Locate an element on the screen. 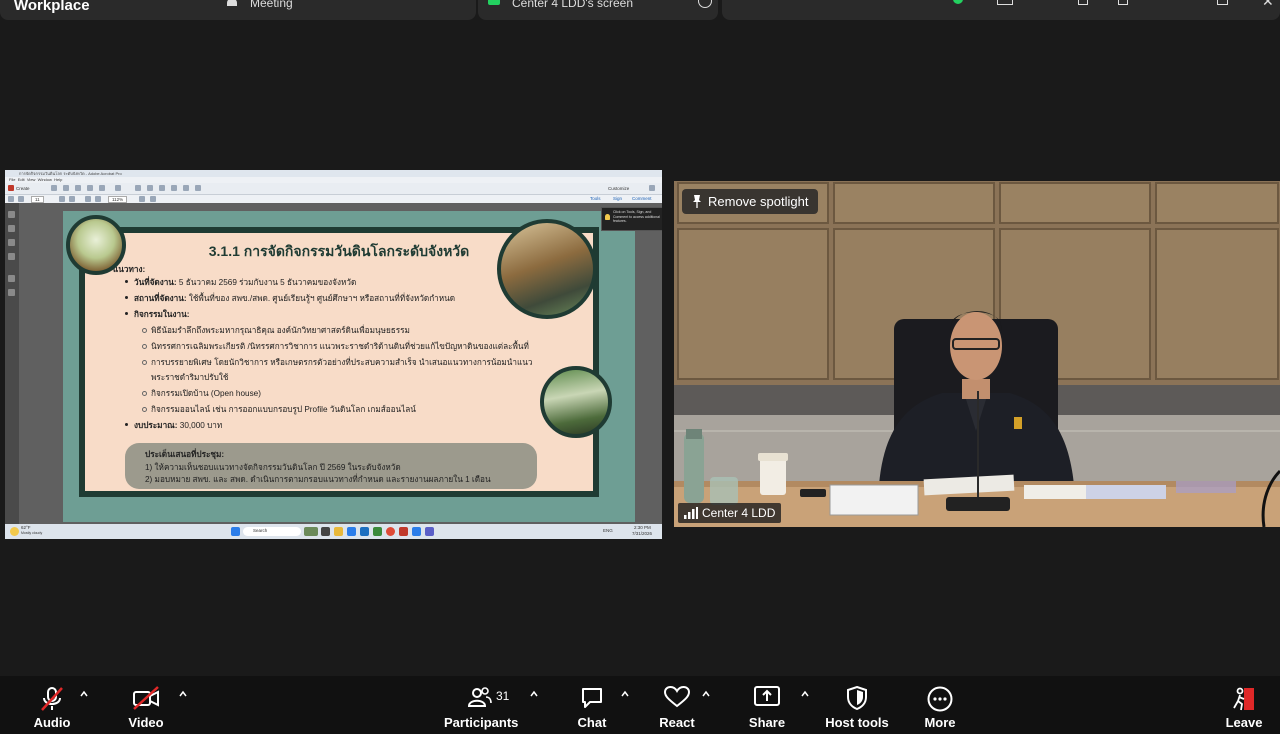 The width and height of the screenshot is (1280, 734). create-icon is located at coordinates (11, 188).